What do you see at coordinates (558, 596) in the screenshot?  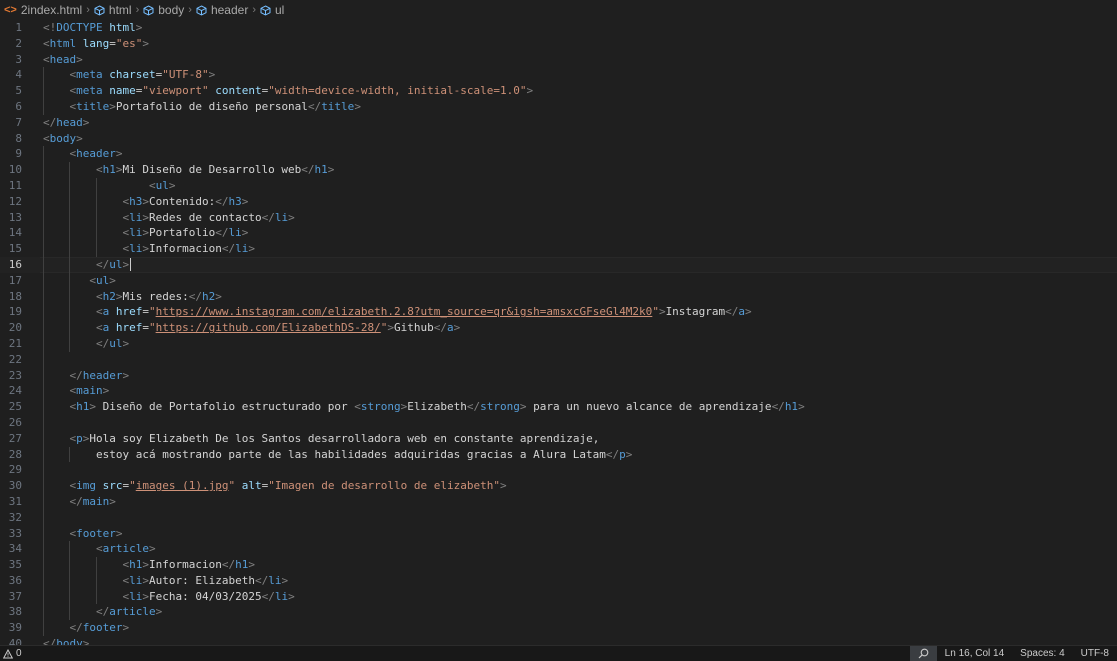 I see `code-line: 37 <li>Fecha: 04/03/2025</li>` at bounding box center [558, 596].